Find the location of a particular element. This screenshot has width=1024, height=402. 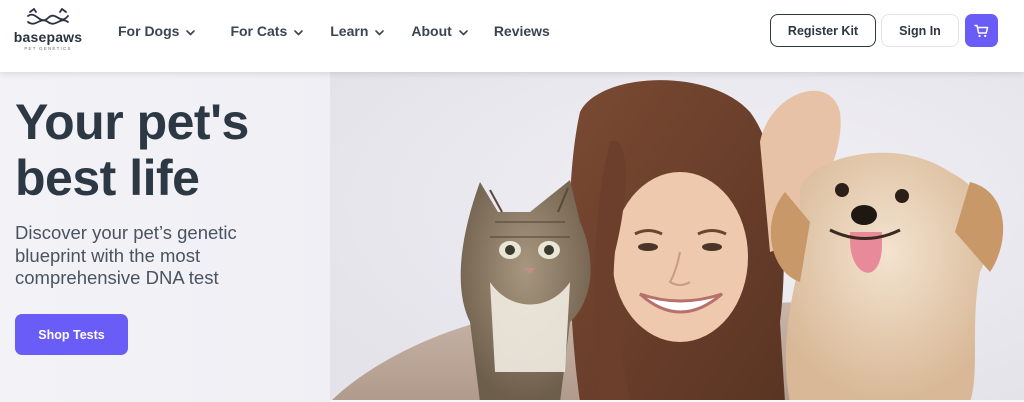

main-nav: For Dogs For Cats Learn About Reviews is located at coordinates (334, 31).